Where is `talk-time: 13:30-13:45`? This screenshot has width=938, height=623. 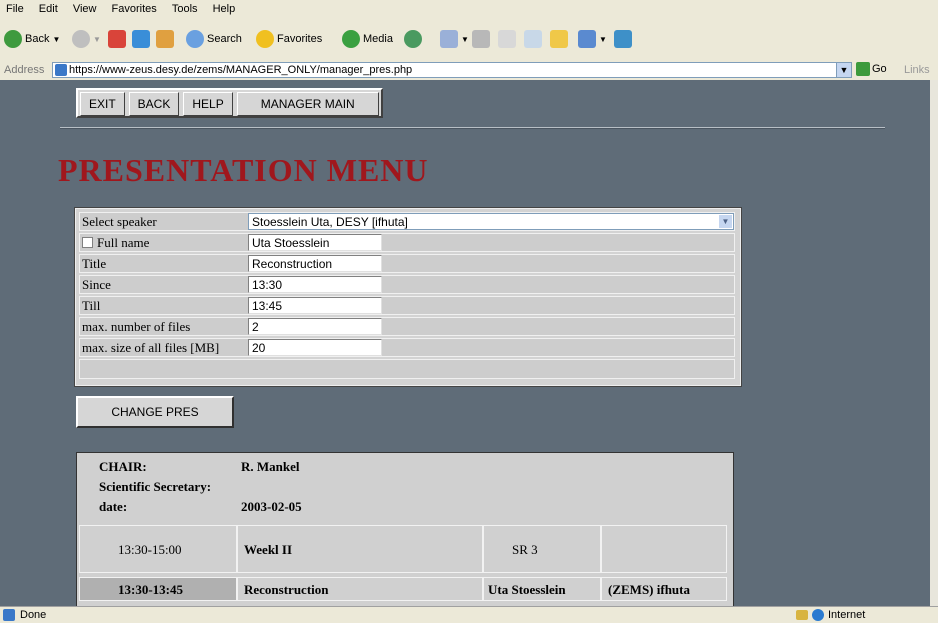 talk-time: 13:30-13:45 is located at coordinates (150, 589).